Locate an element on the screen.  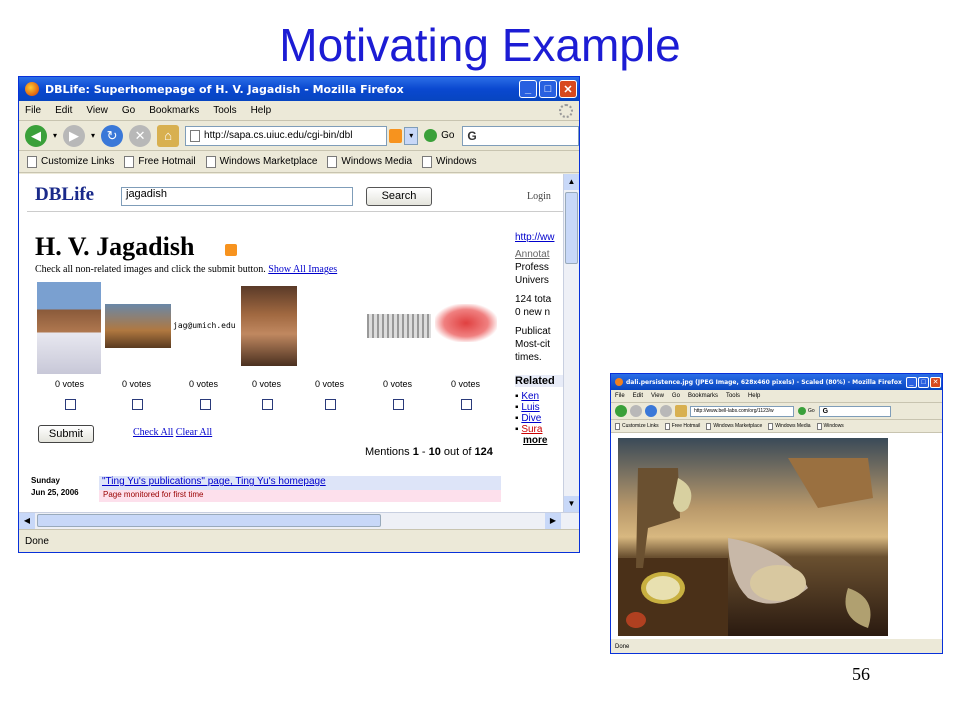
hscroll-thumb is located at coordinates (209, 520).